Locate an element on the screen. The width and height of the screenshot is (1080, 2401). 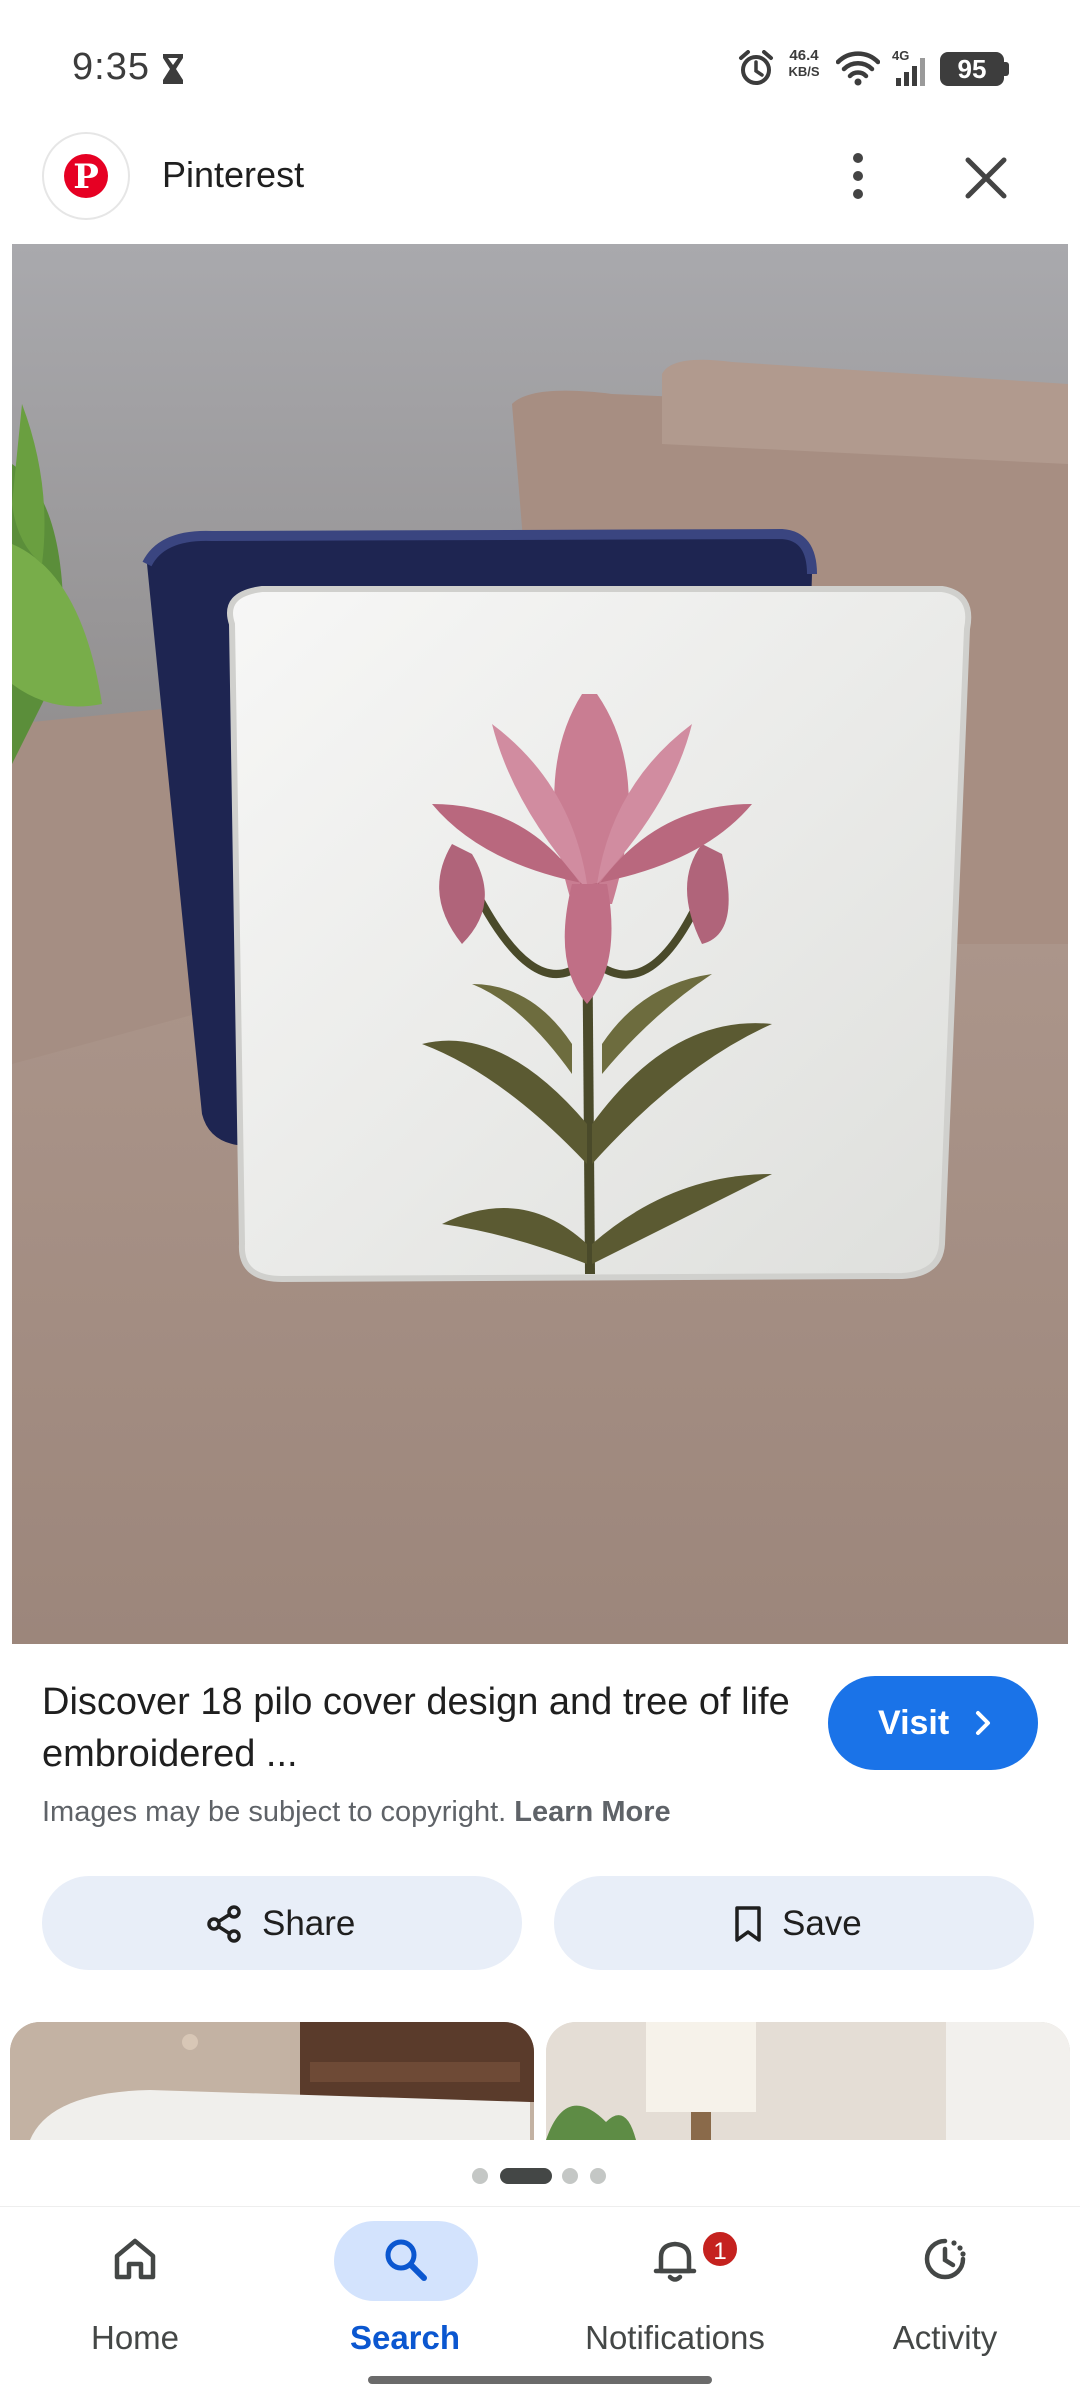
save-button: Save is located at coordinates (794, 1923).